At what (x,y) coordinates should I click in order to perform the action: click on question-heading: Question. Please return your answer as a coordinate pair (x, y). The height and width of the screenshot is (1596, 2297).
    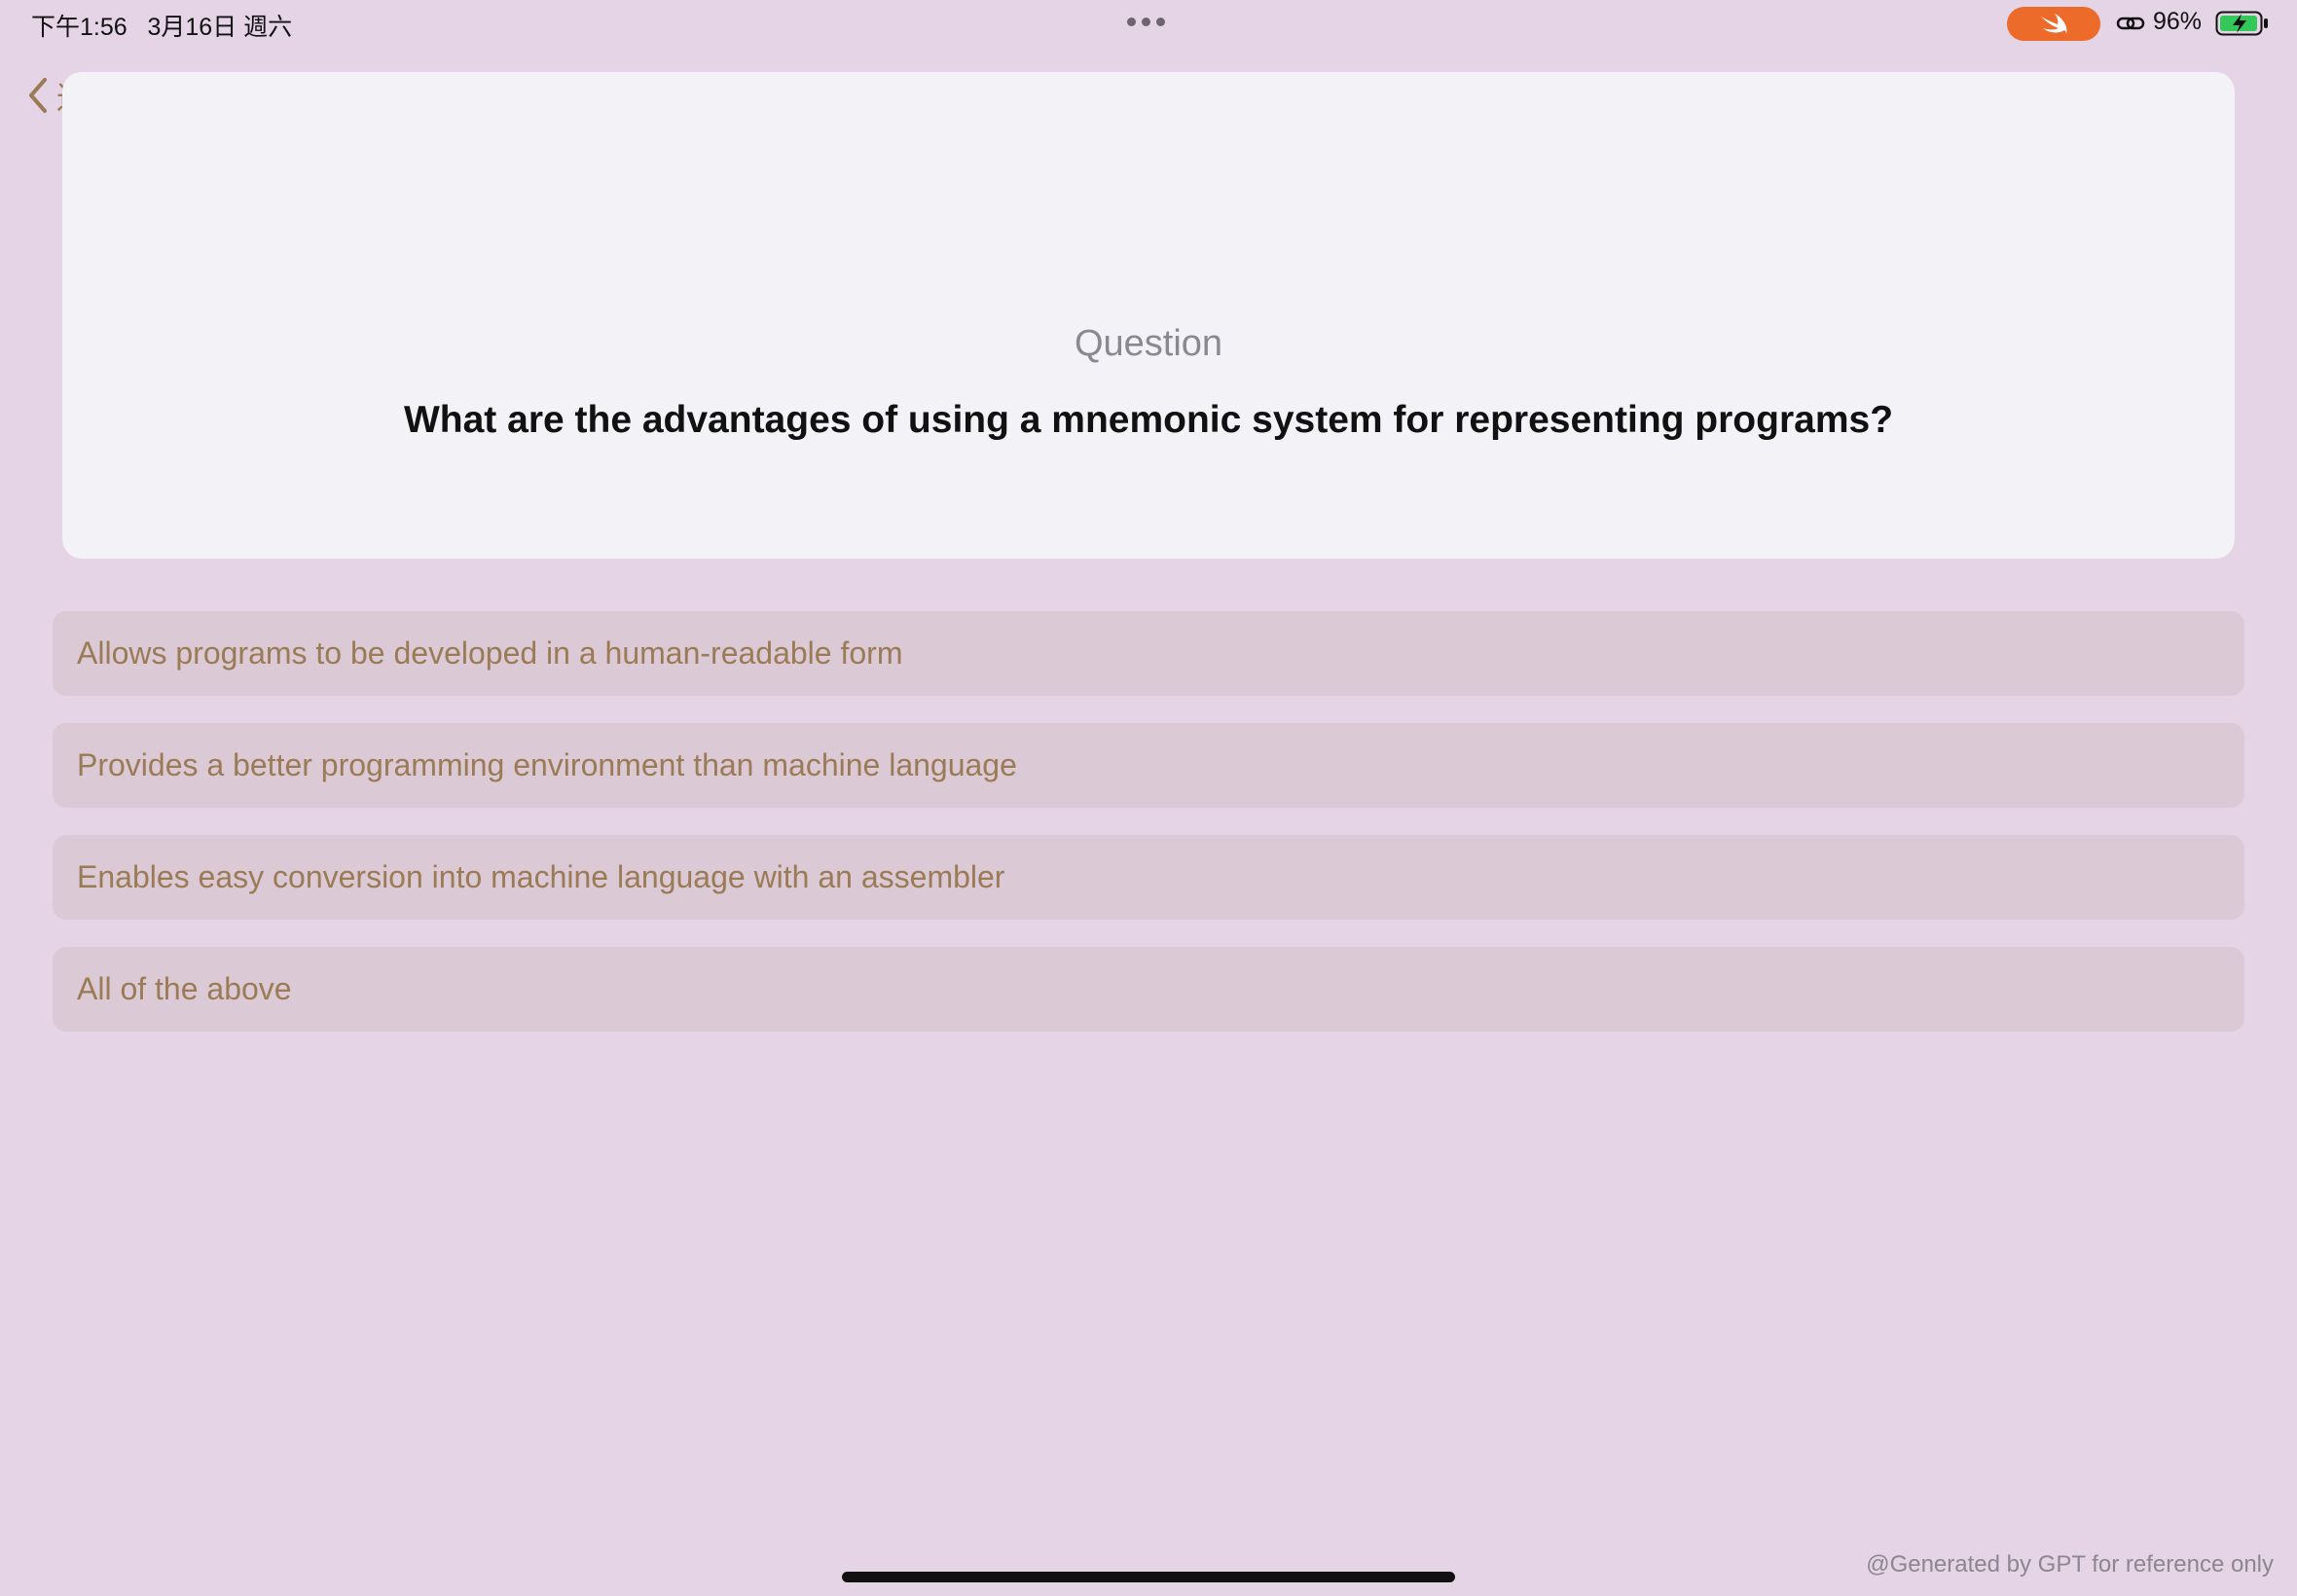
    Looking at the image, I should click on (1148, 344).